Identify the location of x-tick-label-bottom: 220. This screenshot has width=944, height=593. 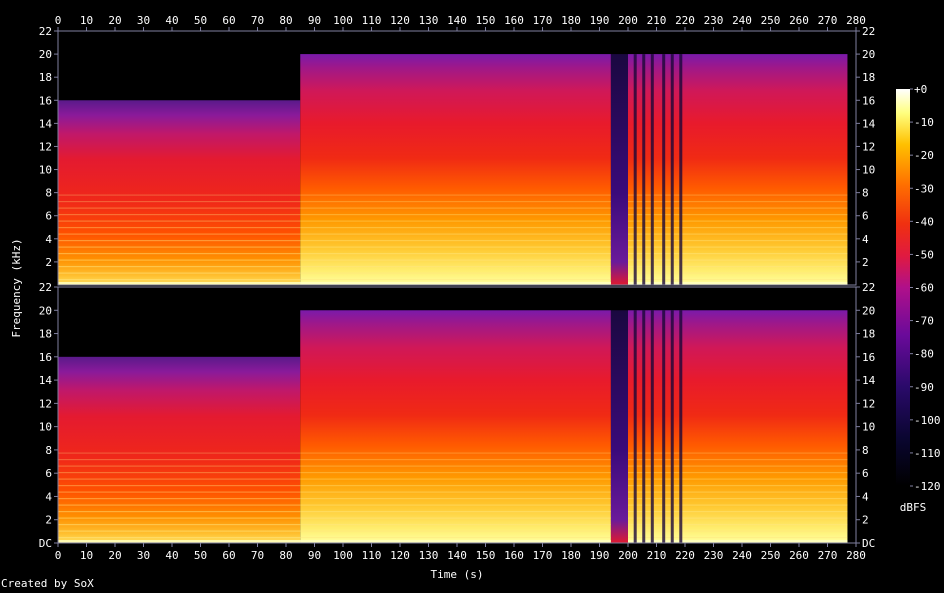
(685, 555).